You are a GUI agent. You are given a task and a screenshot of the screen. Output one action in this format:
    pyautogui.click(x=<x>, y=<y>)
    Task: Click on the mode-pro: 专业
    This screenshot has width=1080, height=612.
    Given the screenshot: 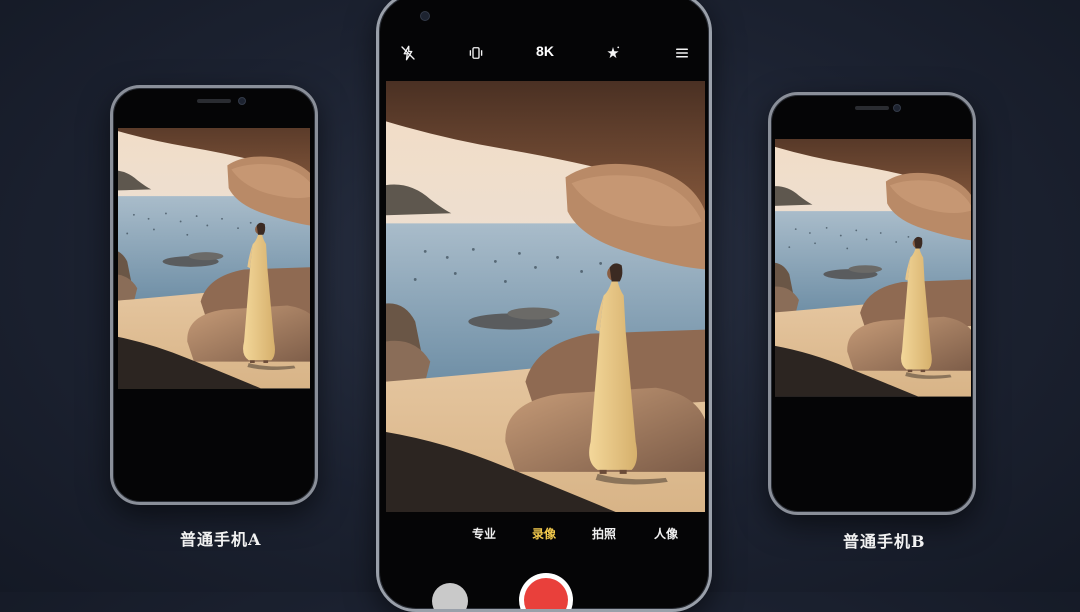 What is the action you would take?
    pyautogui.click(x=484, y=533)
    